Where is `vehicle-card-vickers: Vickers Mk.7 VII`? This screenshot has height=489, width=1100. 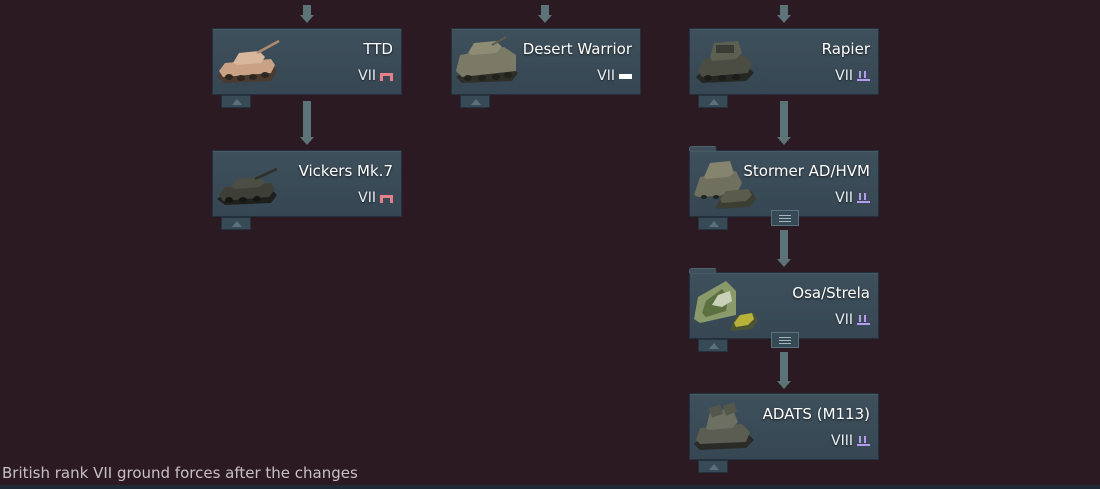 vehicle-card-vickers: Vickers Mk.7 VII is located at coordinates (307, 183).